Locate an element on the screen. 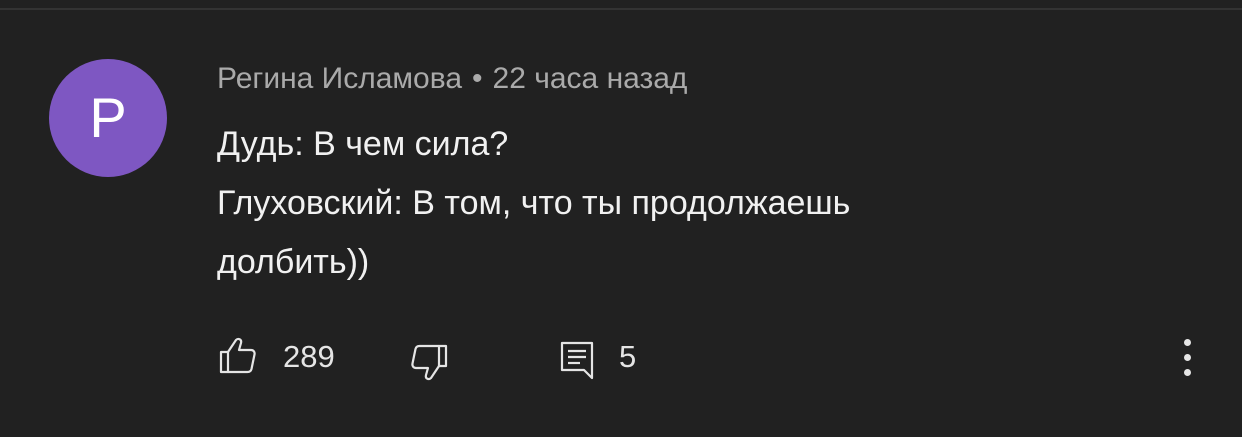 The width and height of the screenshot is (1242, 437). thumb-up-icon is located at coordinates (237, 355).